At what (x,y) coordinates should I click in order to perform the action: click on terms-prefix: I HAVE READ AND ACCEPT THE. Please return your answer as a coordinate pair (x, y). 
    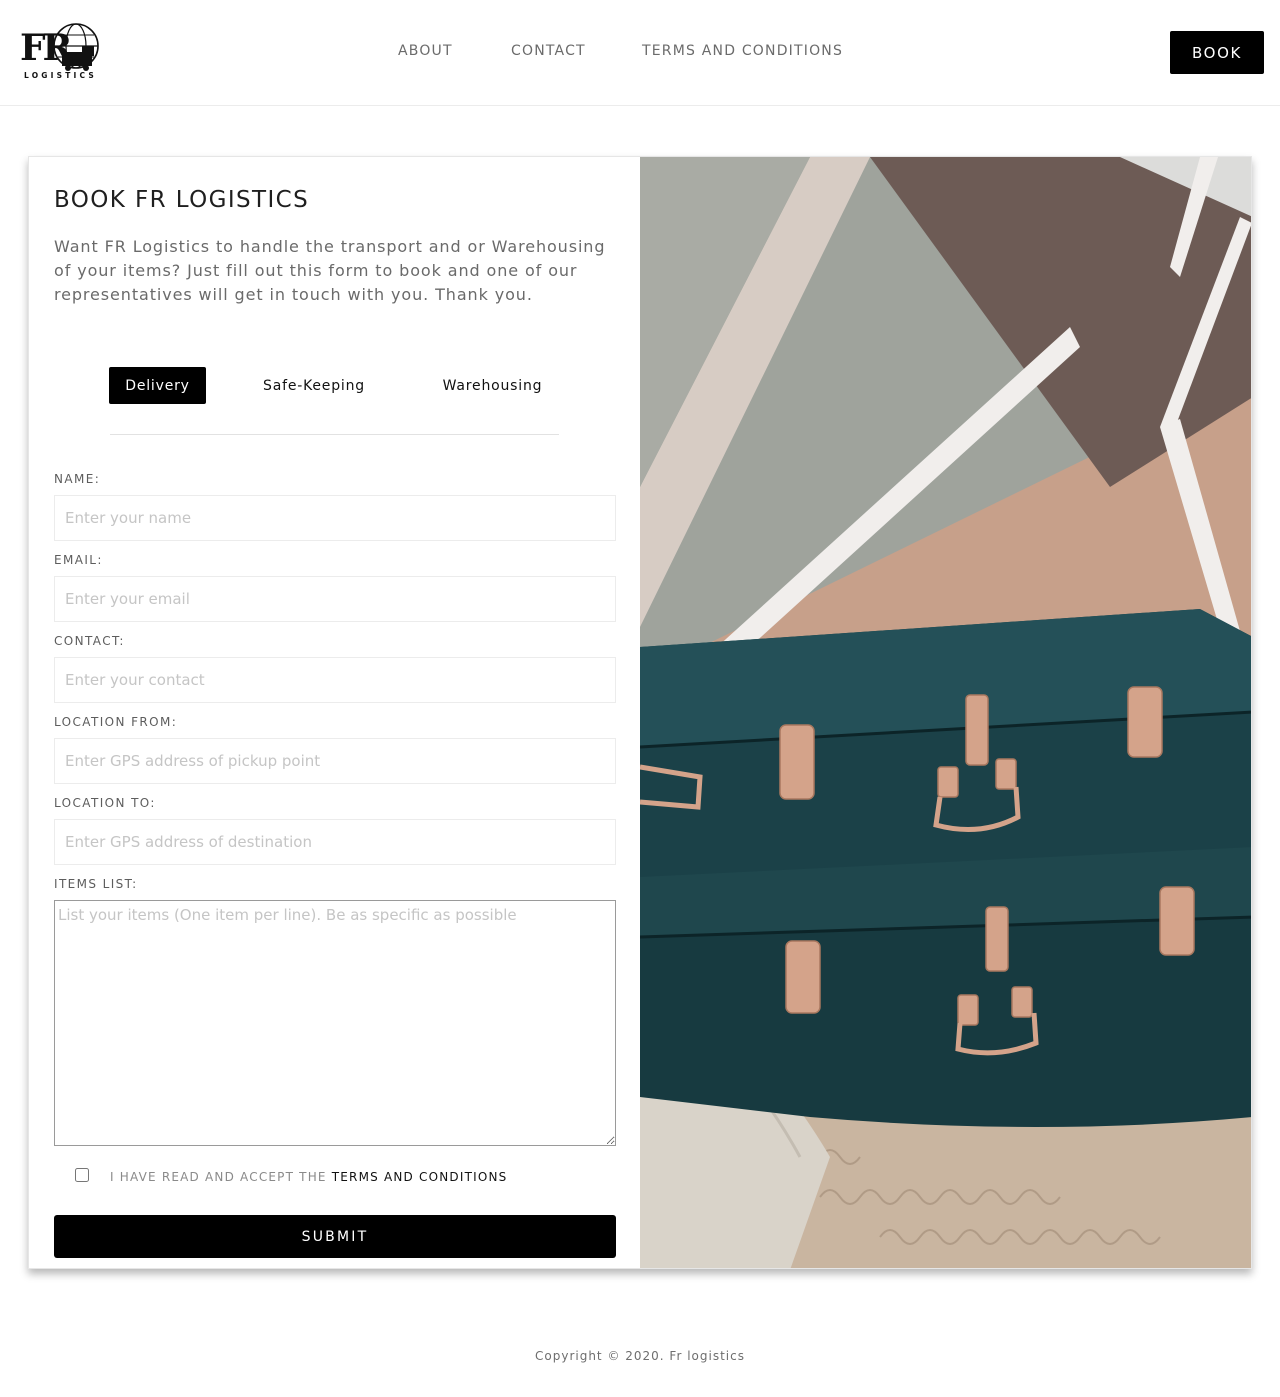
    Looking at the image, I should click on (218, 1177).